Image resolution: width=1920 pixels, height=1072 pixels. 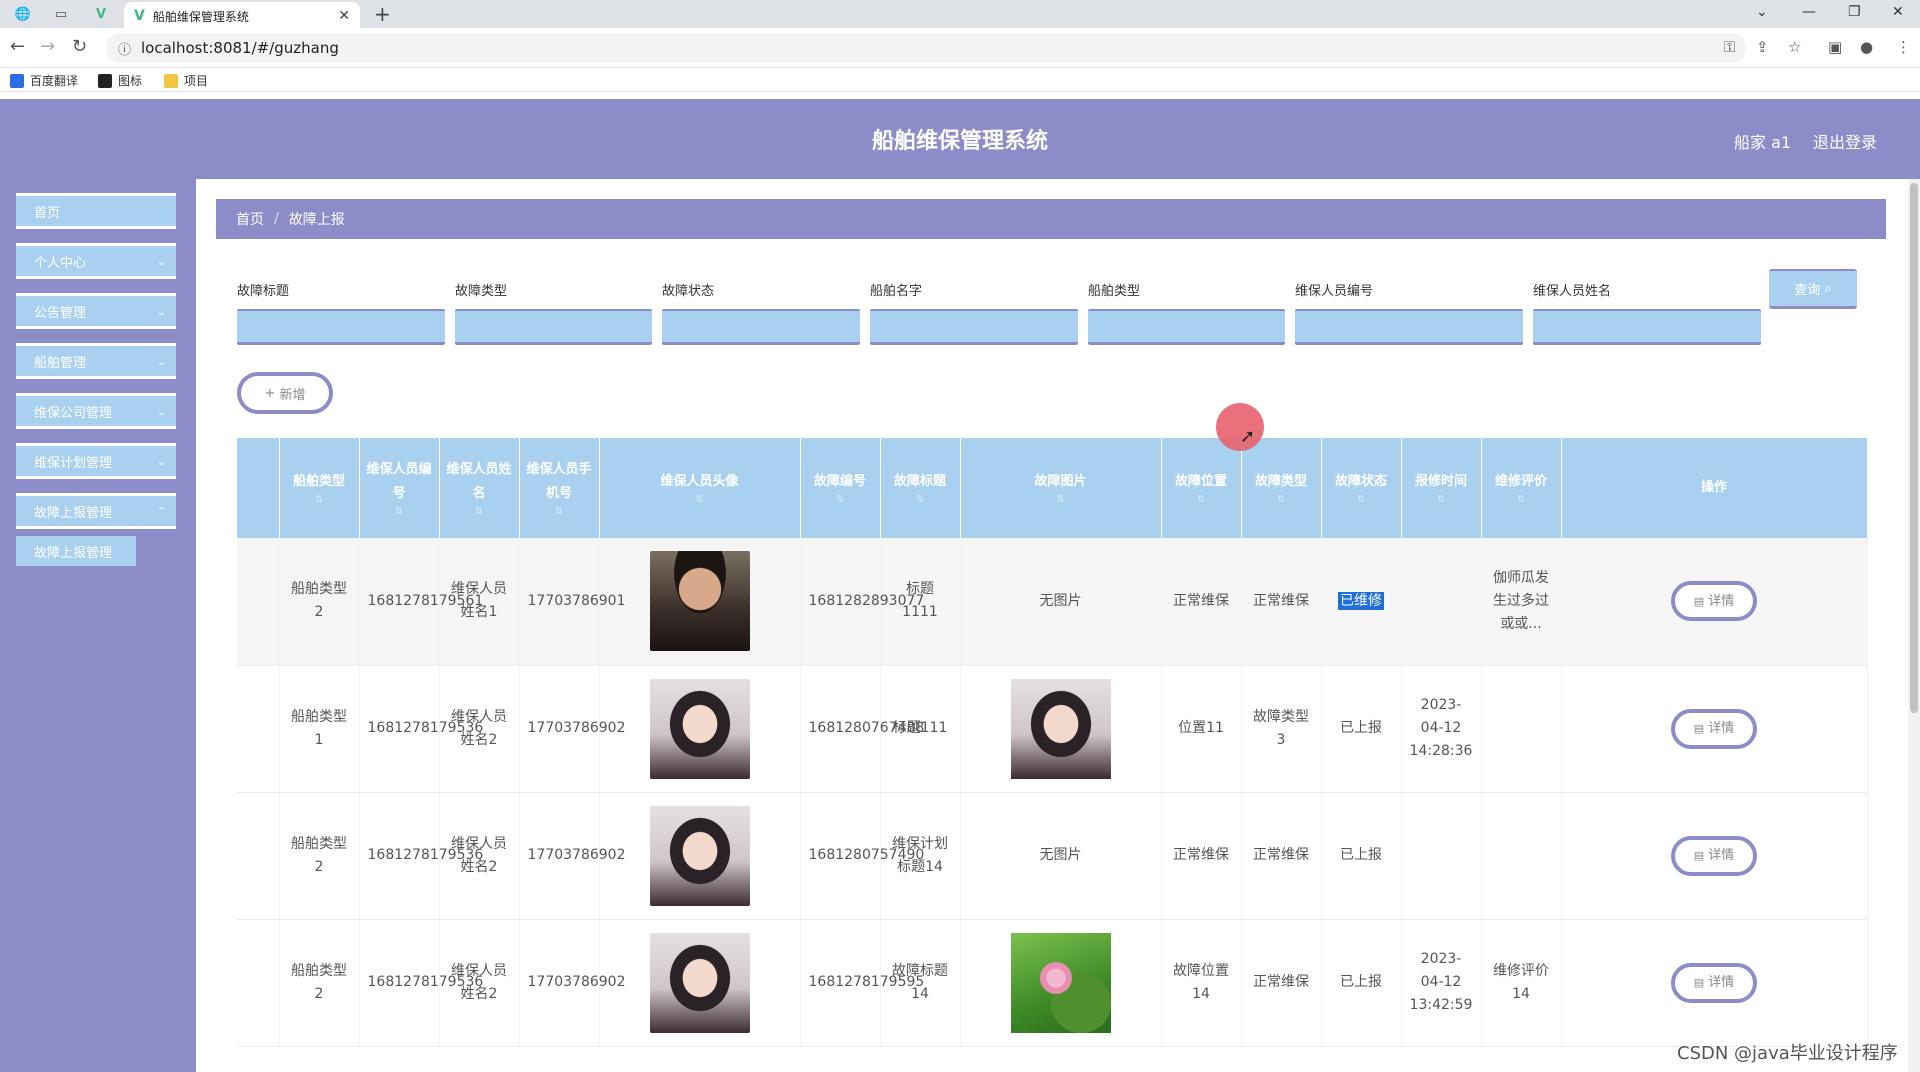 What do you see at coordinates (1248, 436) in the screenshot?
I see `cursor-icon: ➚` at bounding box center [1248, 436].